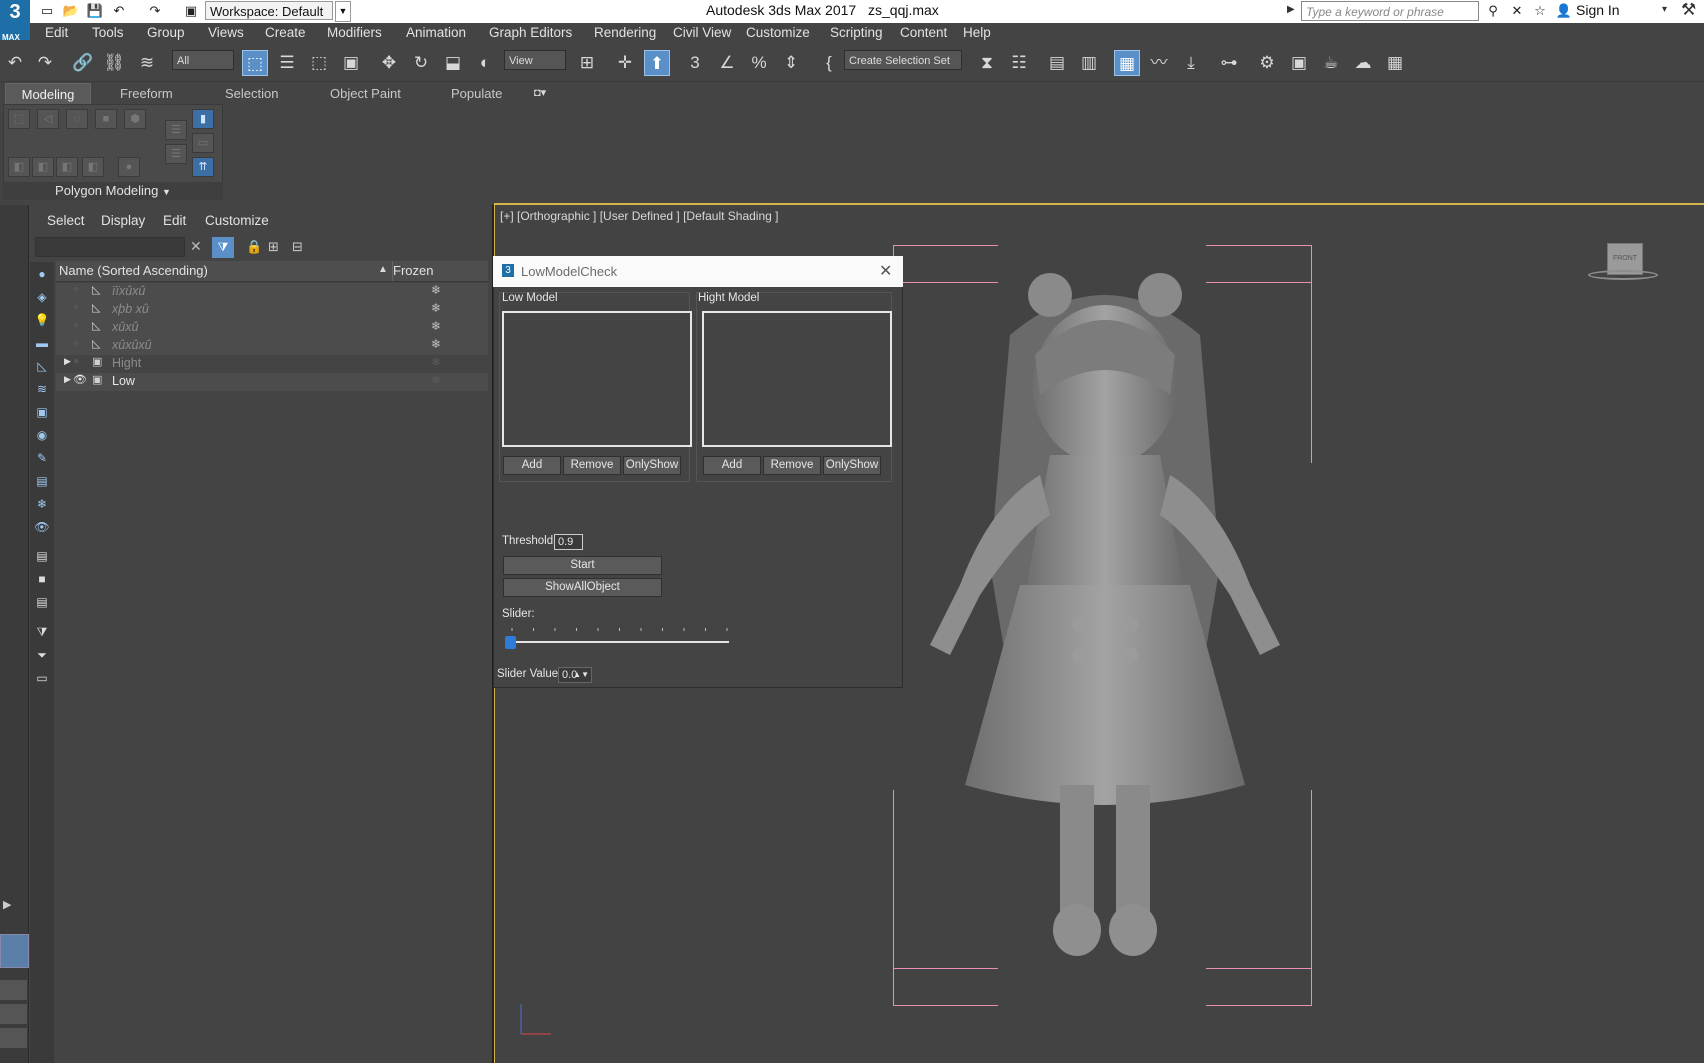 The width and height of the screenshot is (1704, 1063). I want to click on rotate-icon: ↻, so click(421, 63).